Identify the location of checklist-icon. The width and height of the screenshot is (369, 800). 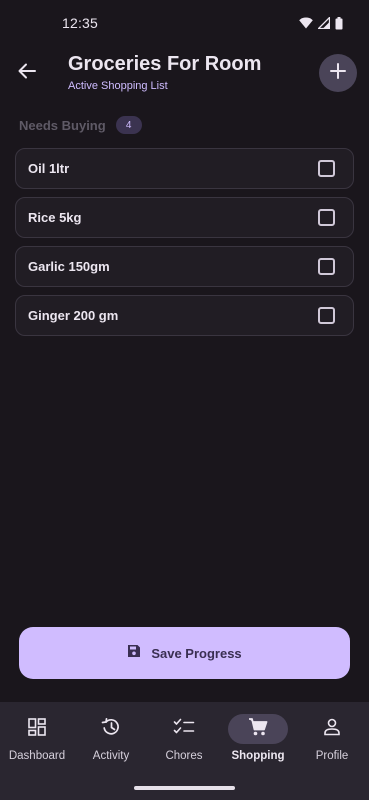
(184, 729).